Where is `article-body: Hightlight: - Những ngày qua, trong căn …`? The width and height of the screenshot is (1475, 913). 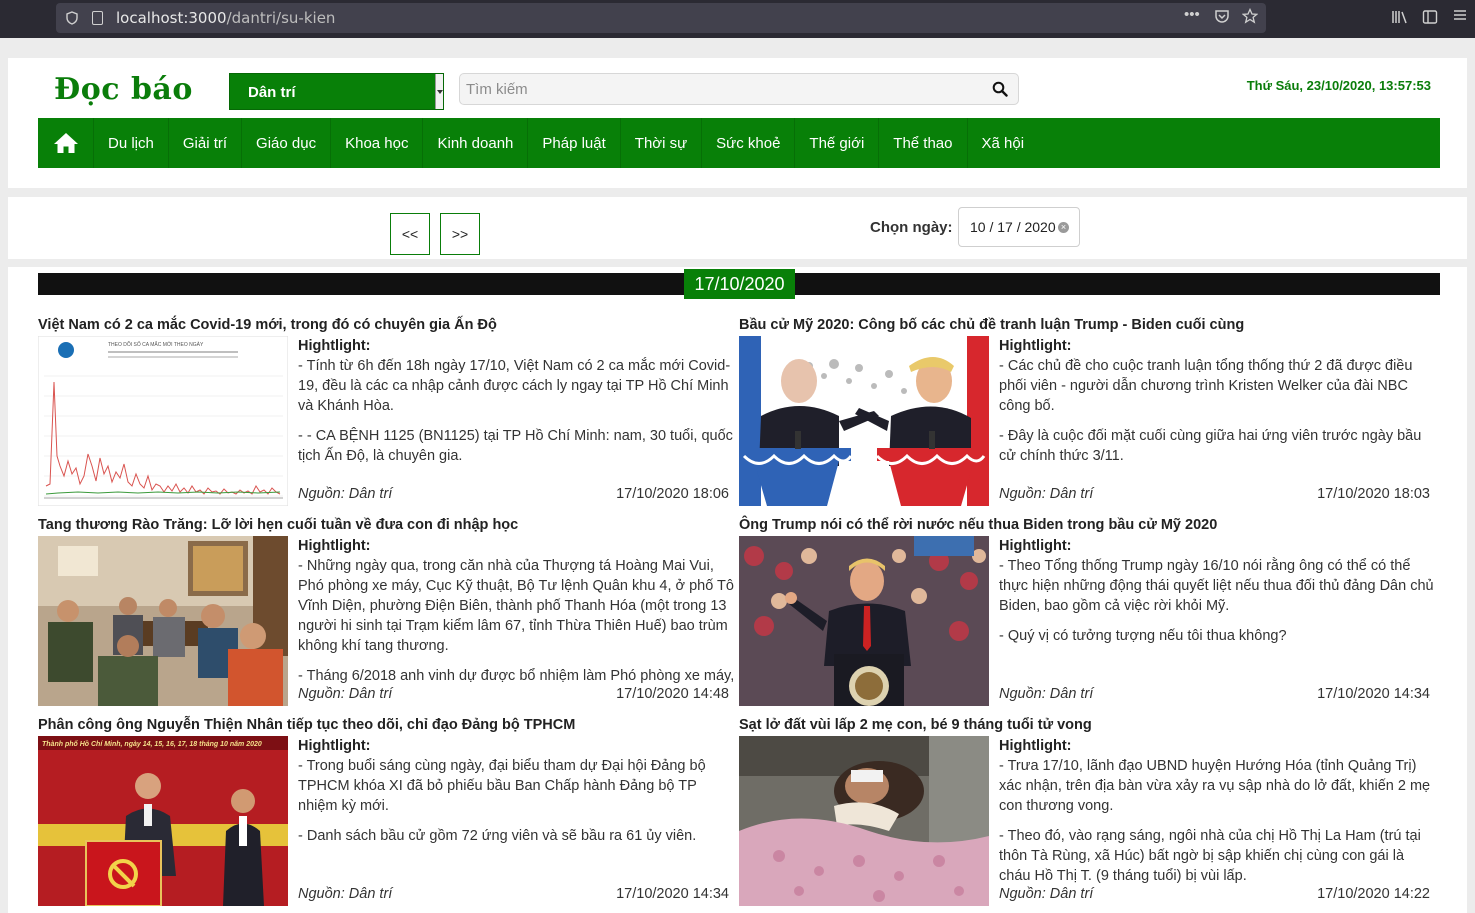 article-body: Hightlight: - Những ngày qua, trong căn … is located at coordinates (518, 611).